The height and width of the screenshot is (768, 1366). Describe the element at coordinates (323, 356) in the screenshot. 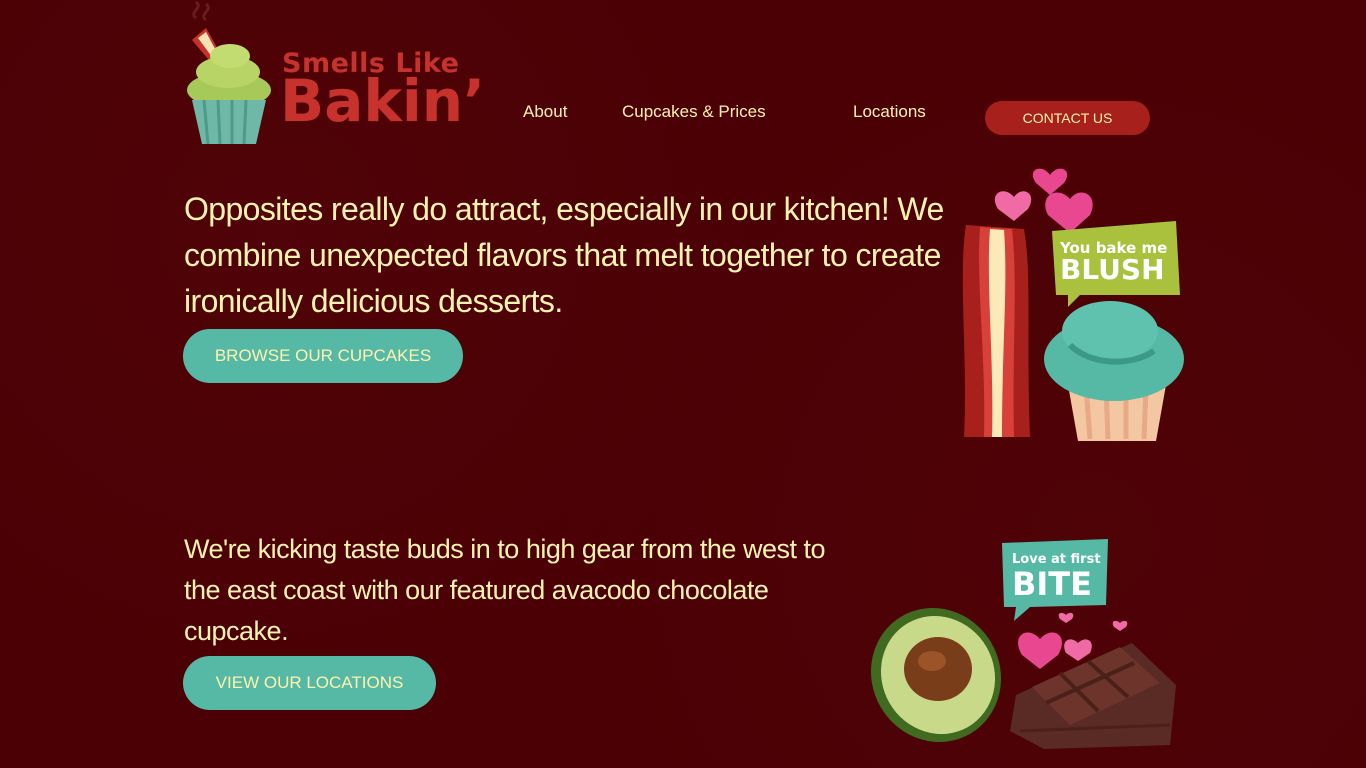

I see `browse-cupcakes-button: BROWSE OUR CUPCAKES` at that location.